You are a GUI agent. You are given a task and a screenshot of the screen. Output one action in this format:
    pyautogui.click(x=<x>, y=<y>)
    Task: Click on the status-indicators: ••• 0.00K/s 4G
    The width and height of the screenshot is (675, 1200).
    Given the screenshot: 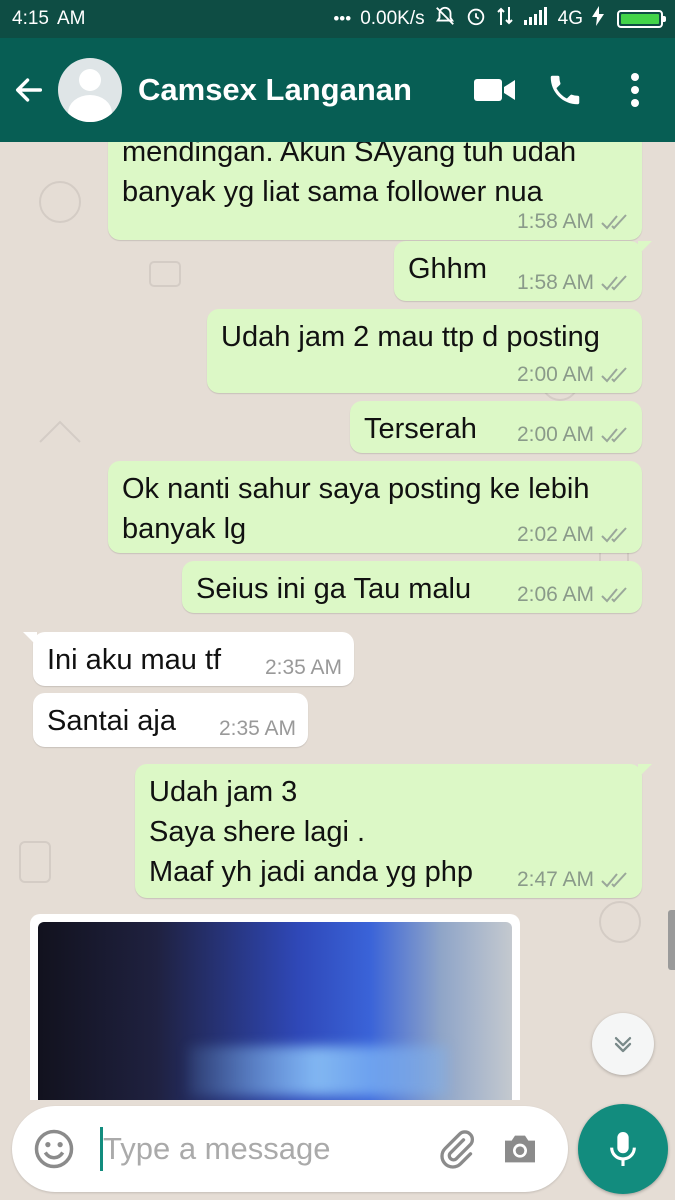 What is the action you would take?
    pyautogui.click(x=499, y=19)
    